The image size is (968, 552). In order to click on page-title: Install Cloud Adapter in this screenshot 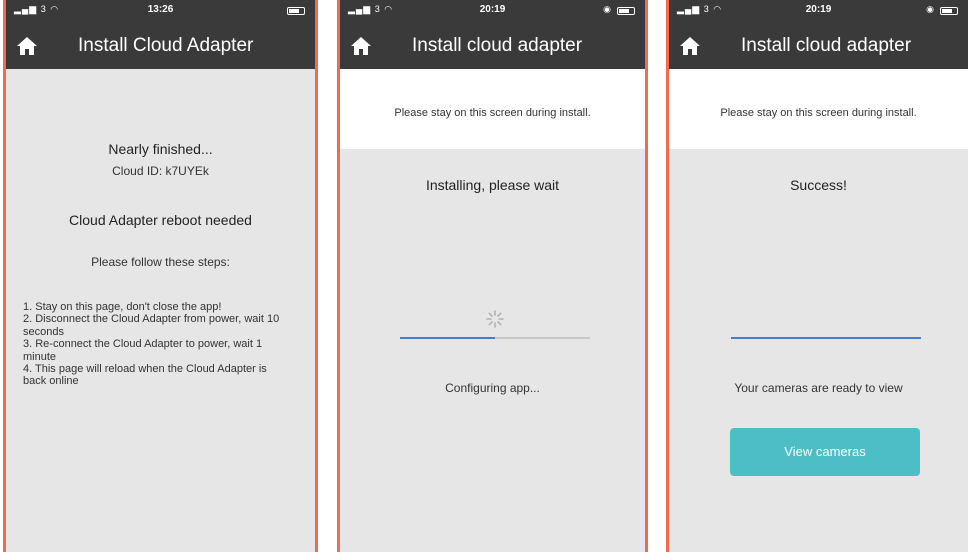, I will do `click(166, 45)`.